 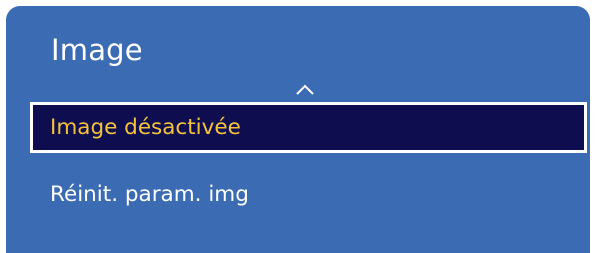 I want to click on menu-item-label: Image désactivée, so click(x=145, y=127).